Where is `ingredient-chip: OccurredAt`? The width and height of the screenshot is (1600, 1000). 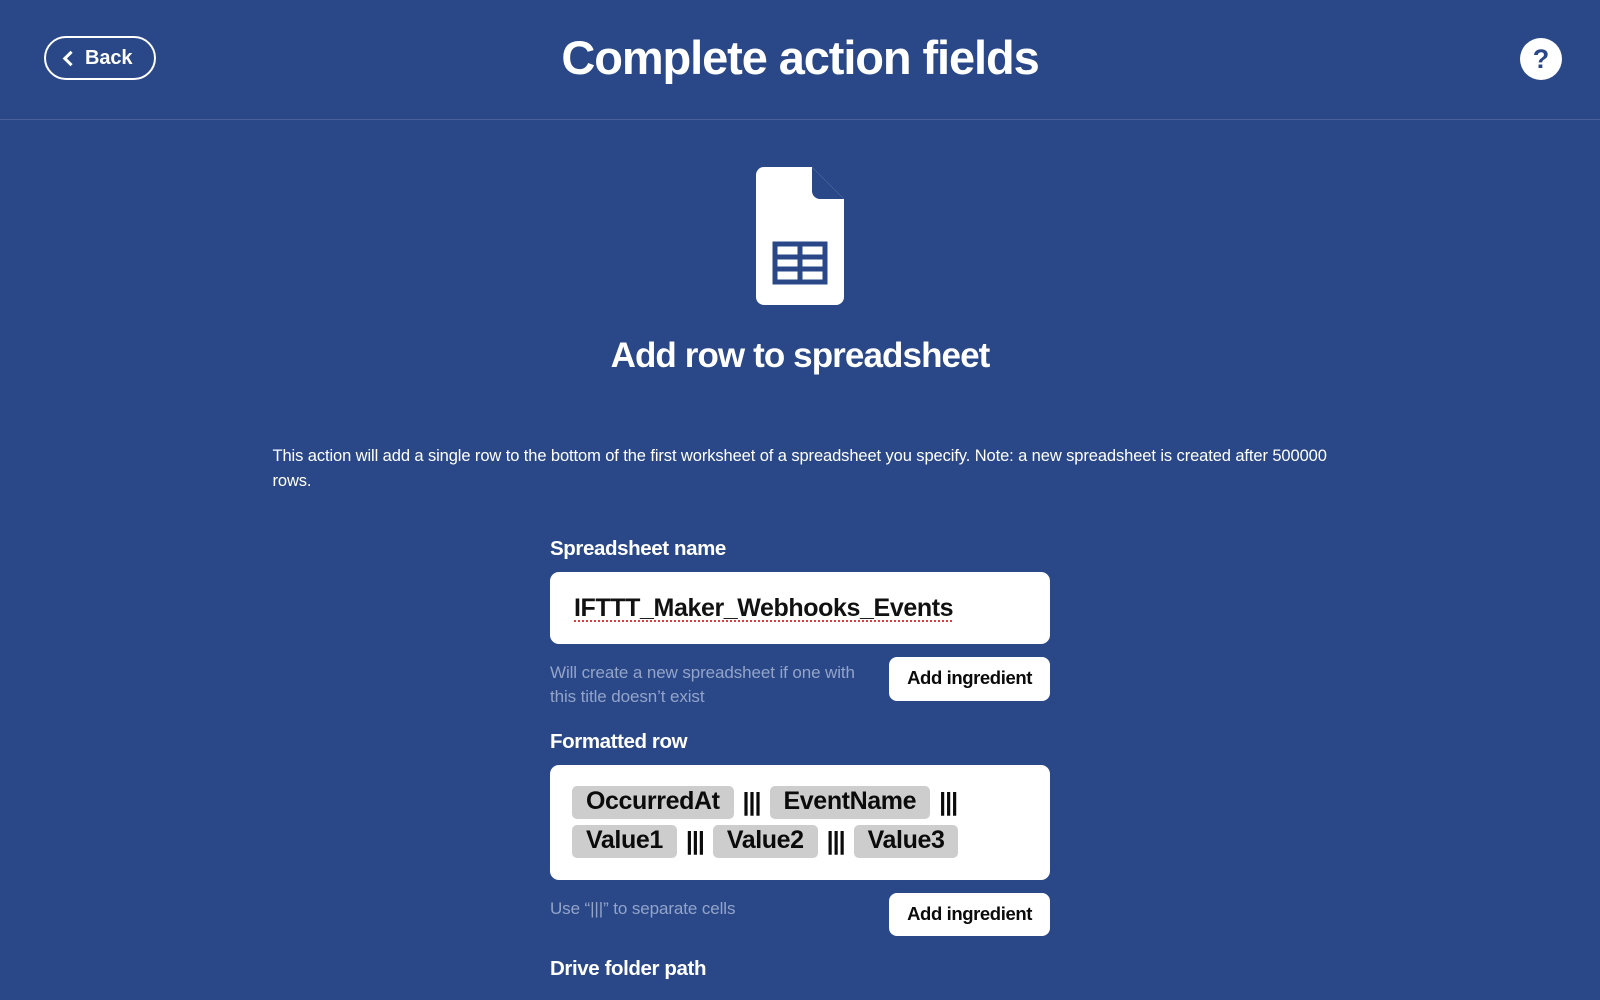
ingredient-chip: OccurredAt is located at coordinates (653, 802).